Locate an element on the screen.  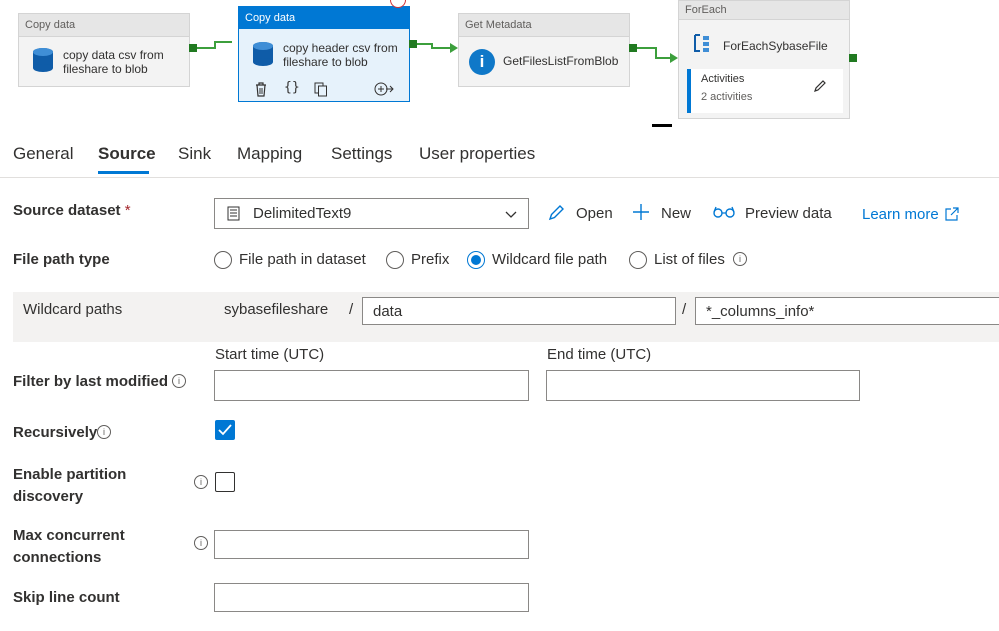
active-tab-indicator is located at coordinates (123, 172).